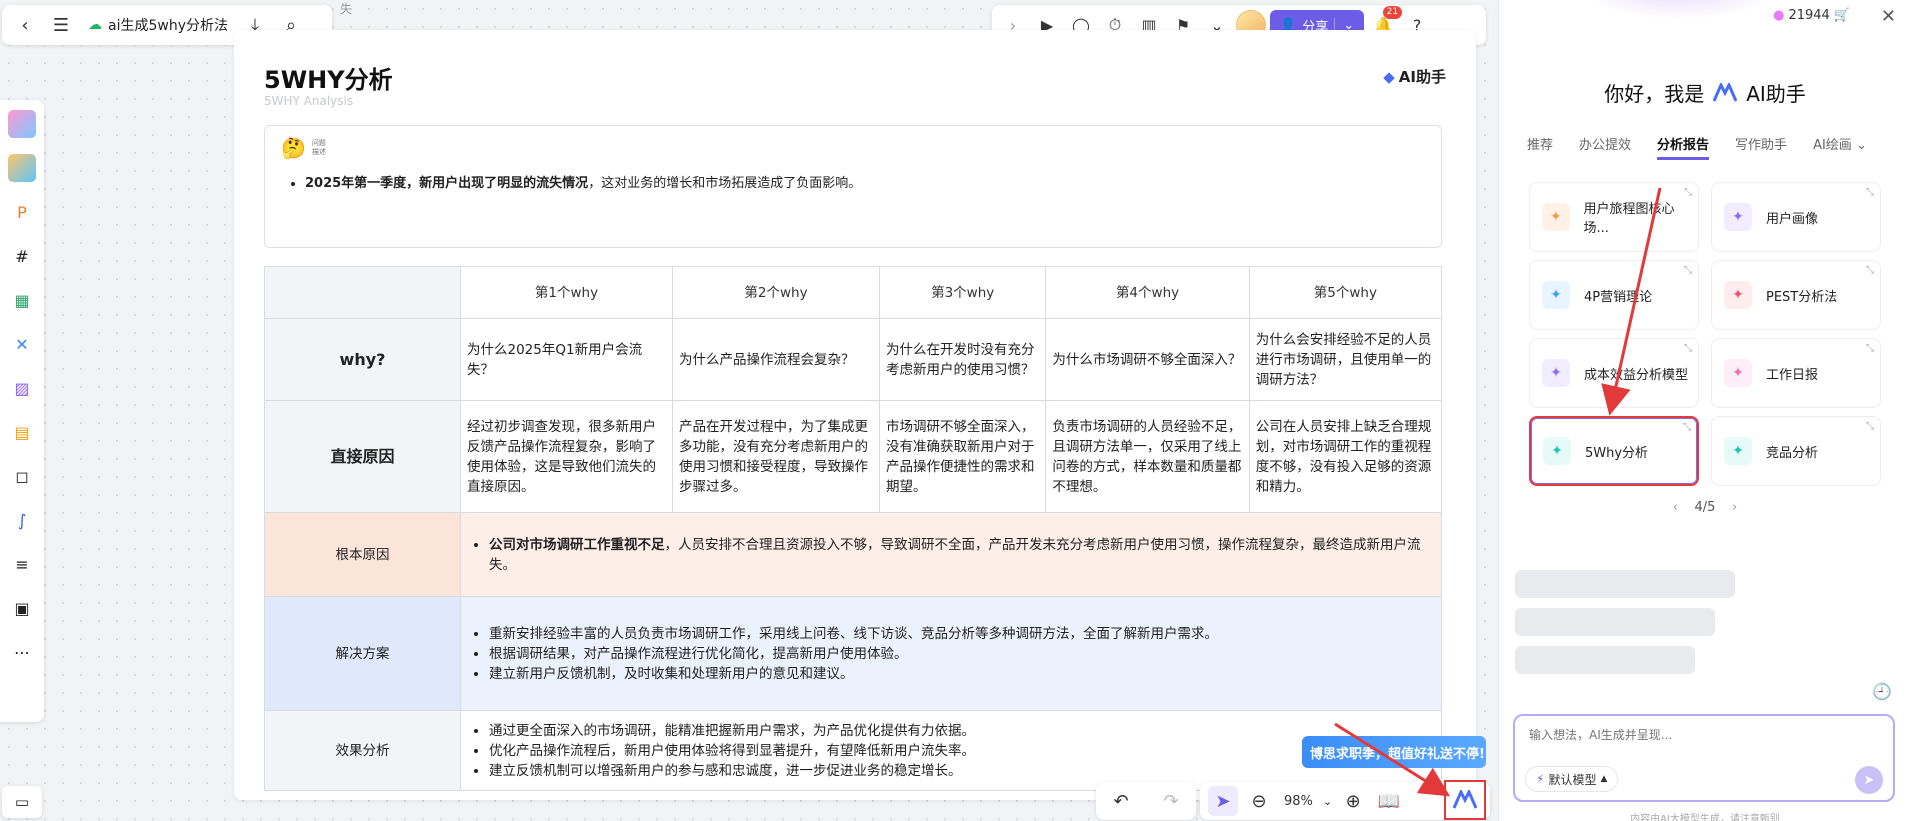 The width and height of the screenshot is (1910, 821). What do you see at coordinates (1394, 752) in the screenshot?
I see `promo-banner: 博思求职季，超值好礼送不停!` at bounding box center [1394, 752].